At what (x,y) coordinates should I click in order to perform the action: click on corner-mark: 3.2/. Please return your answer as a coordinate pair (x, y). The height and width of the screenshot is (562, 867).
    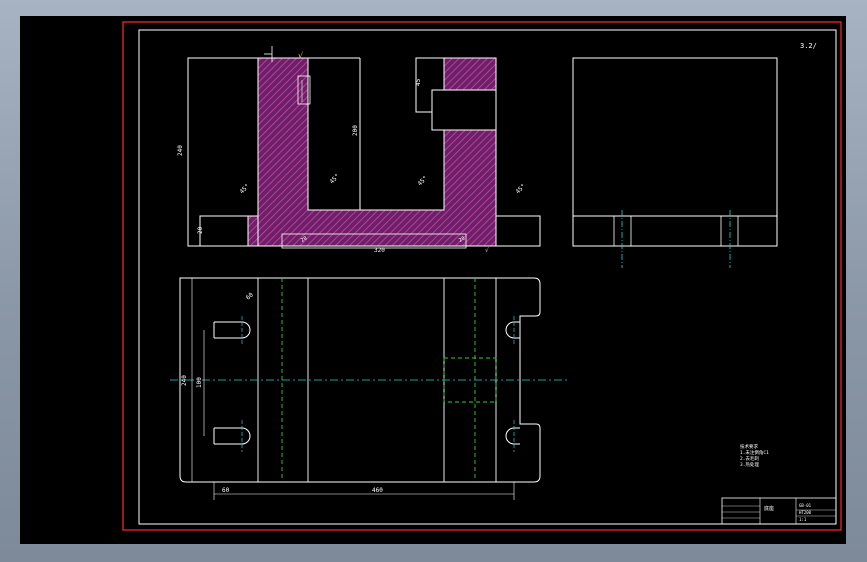
    Looking at the image, I should click on (808, 46).